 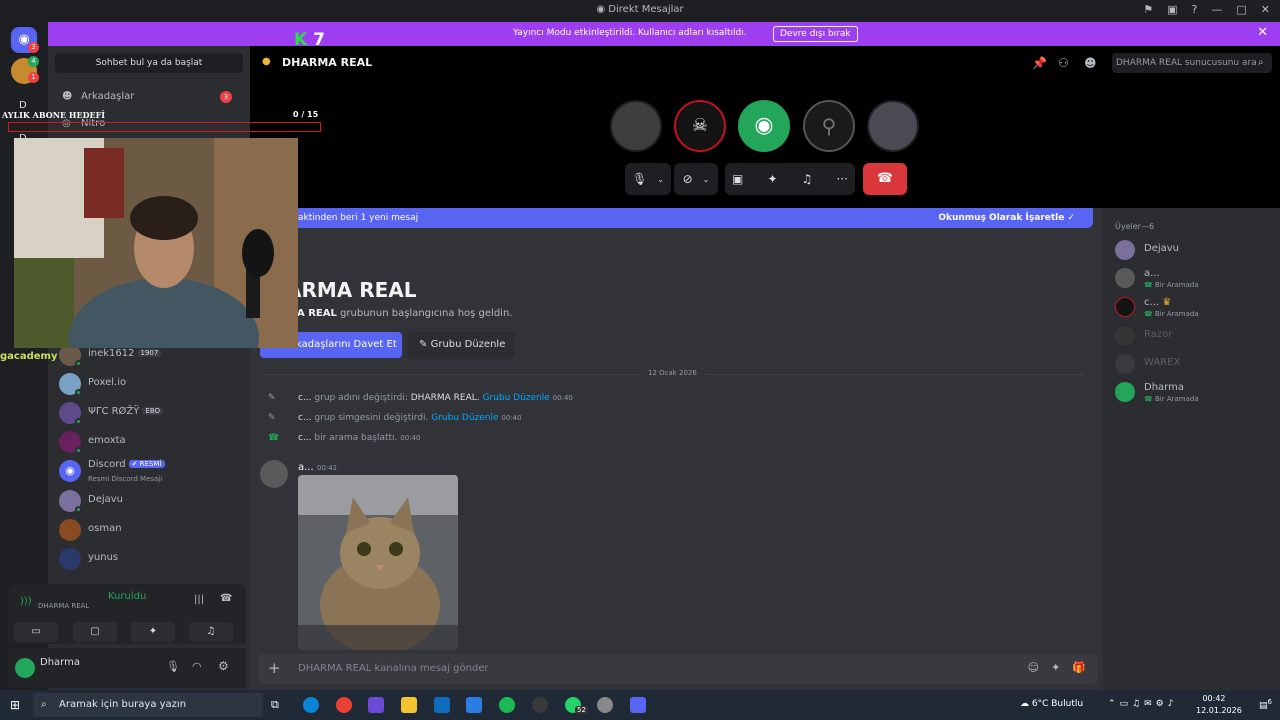 I want to click on end-call-button: ☎, so click(x=885, y=179).